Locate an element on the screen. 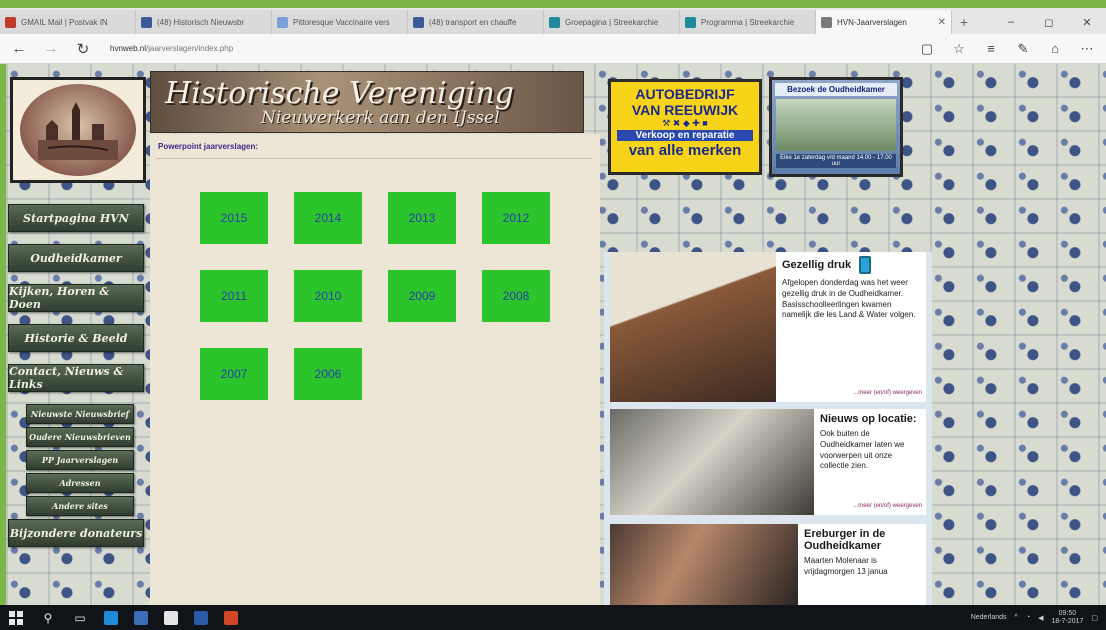 The image size is (1106, 630). new-tab-button: + is located at coordinates (964, 22).